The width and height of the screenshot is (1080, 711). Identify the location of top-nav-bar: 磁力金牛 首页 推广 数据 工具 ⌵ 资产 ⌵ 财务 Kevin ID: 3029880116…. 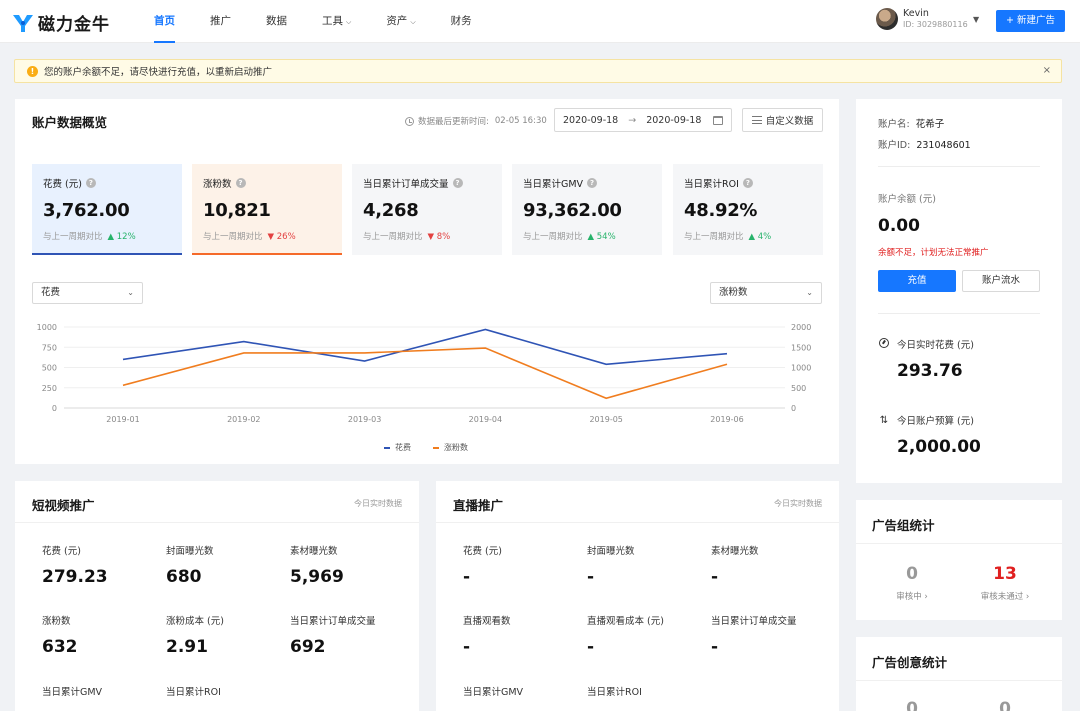
(540, 21).